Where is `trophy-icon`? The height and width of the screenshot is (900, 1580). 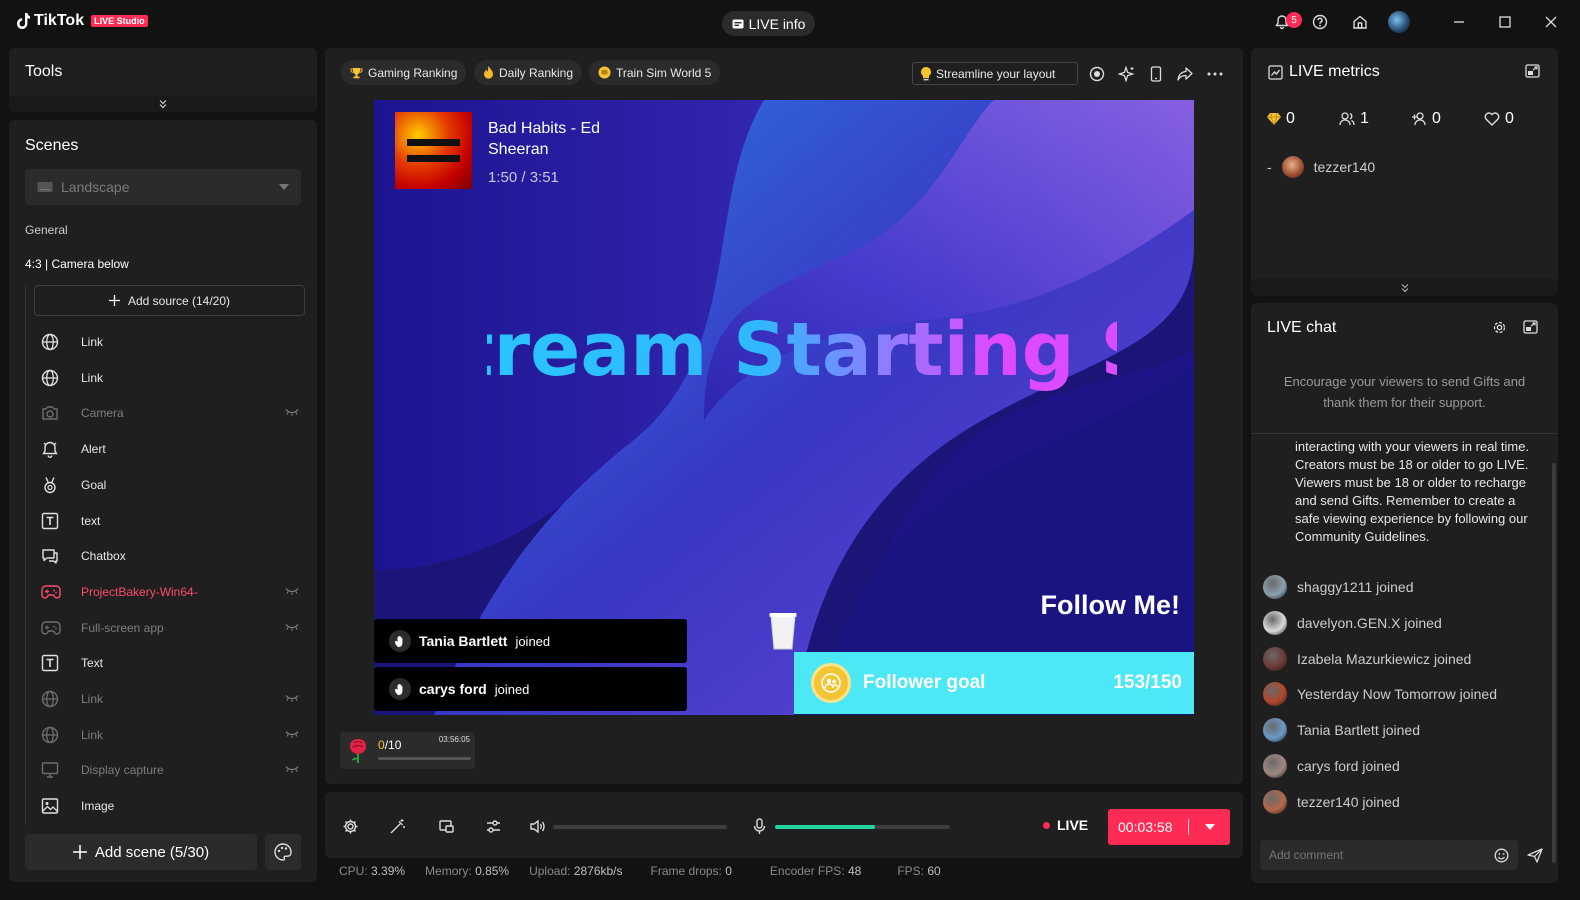
trophy-icon is located at coordinates (356, 72).